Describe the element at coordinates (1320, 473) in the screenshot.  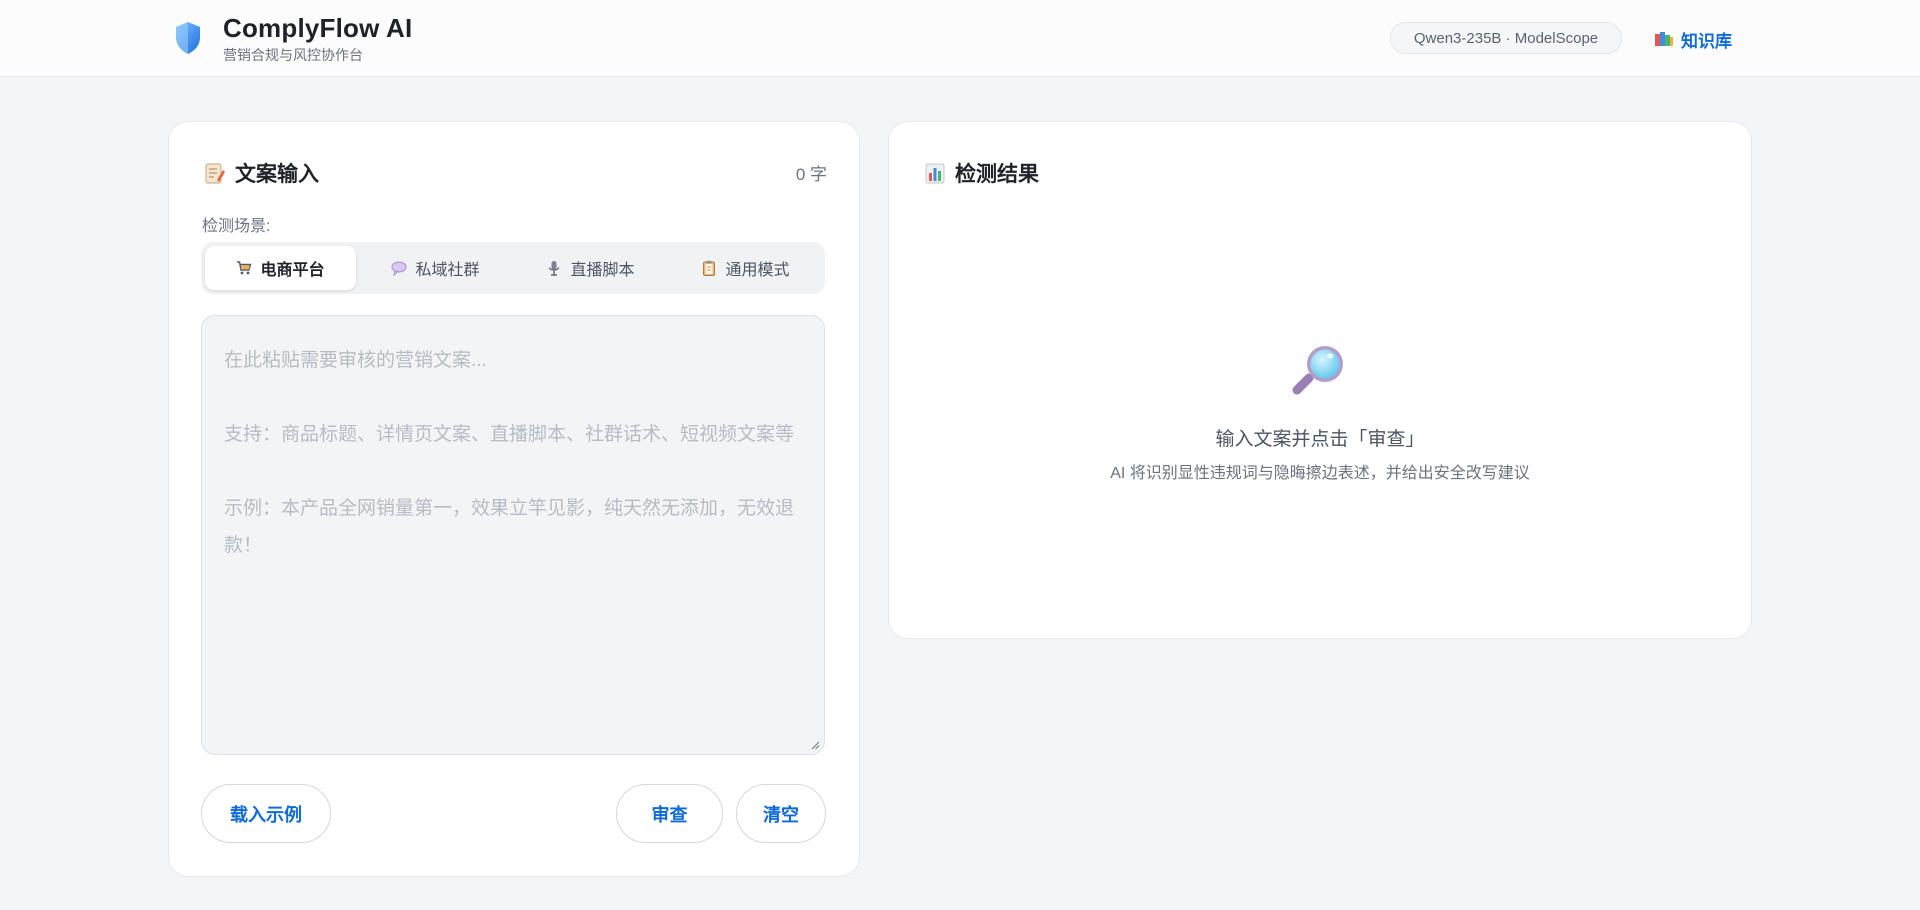
I see `empty-state-description: AI 将识别显性违规词与隐晦擦边表述，并给出安全改写建议` at that location.